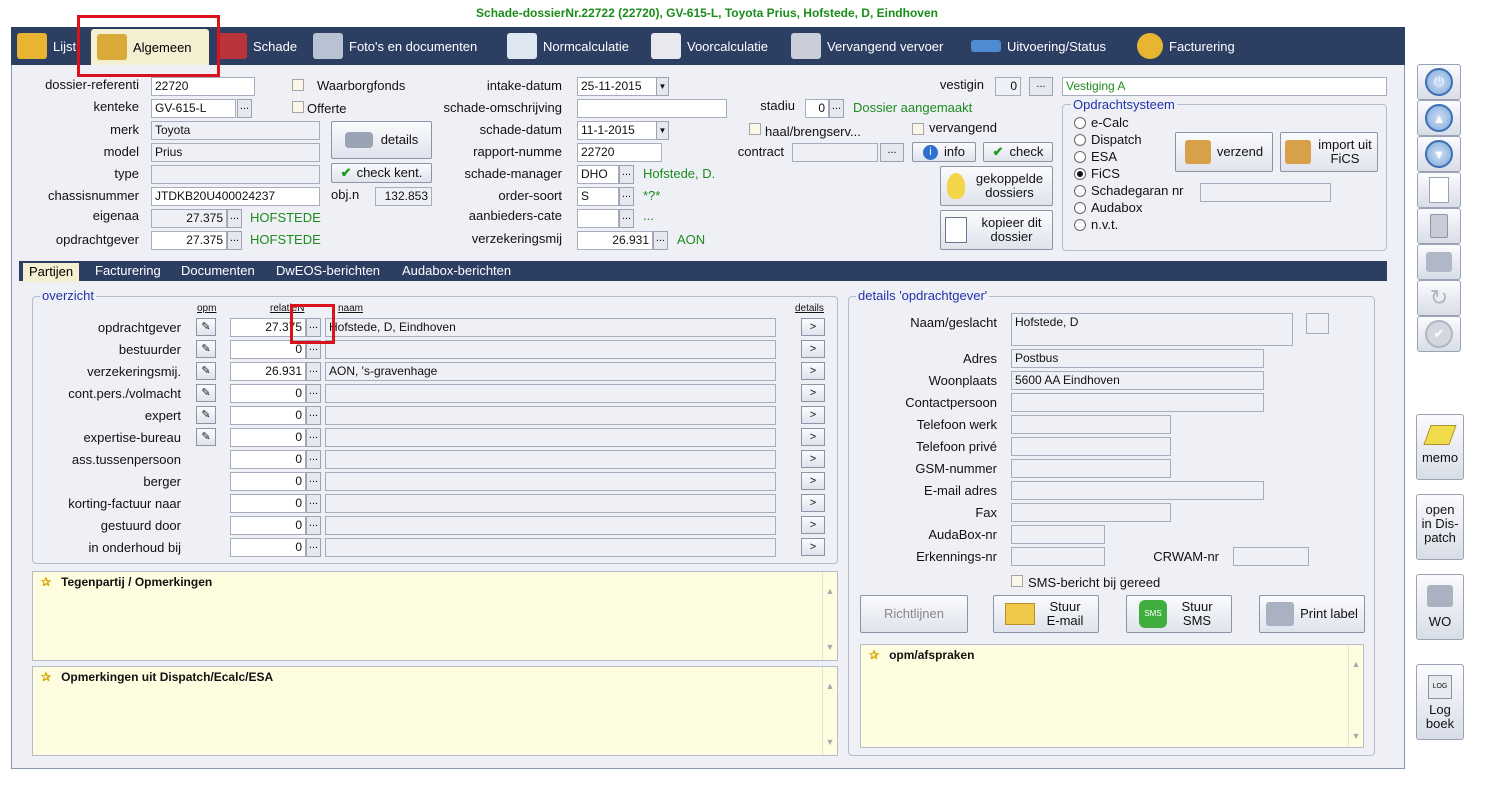  What do you see at coordinates (1440, 447) in the screenshot?
I see `memo-button: memo` at bounding box center [1440, 447].